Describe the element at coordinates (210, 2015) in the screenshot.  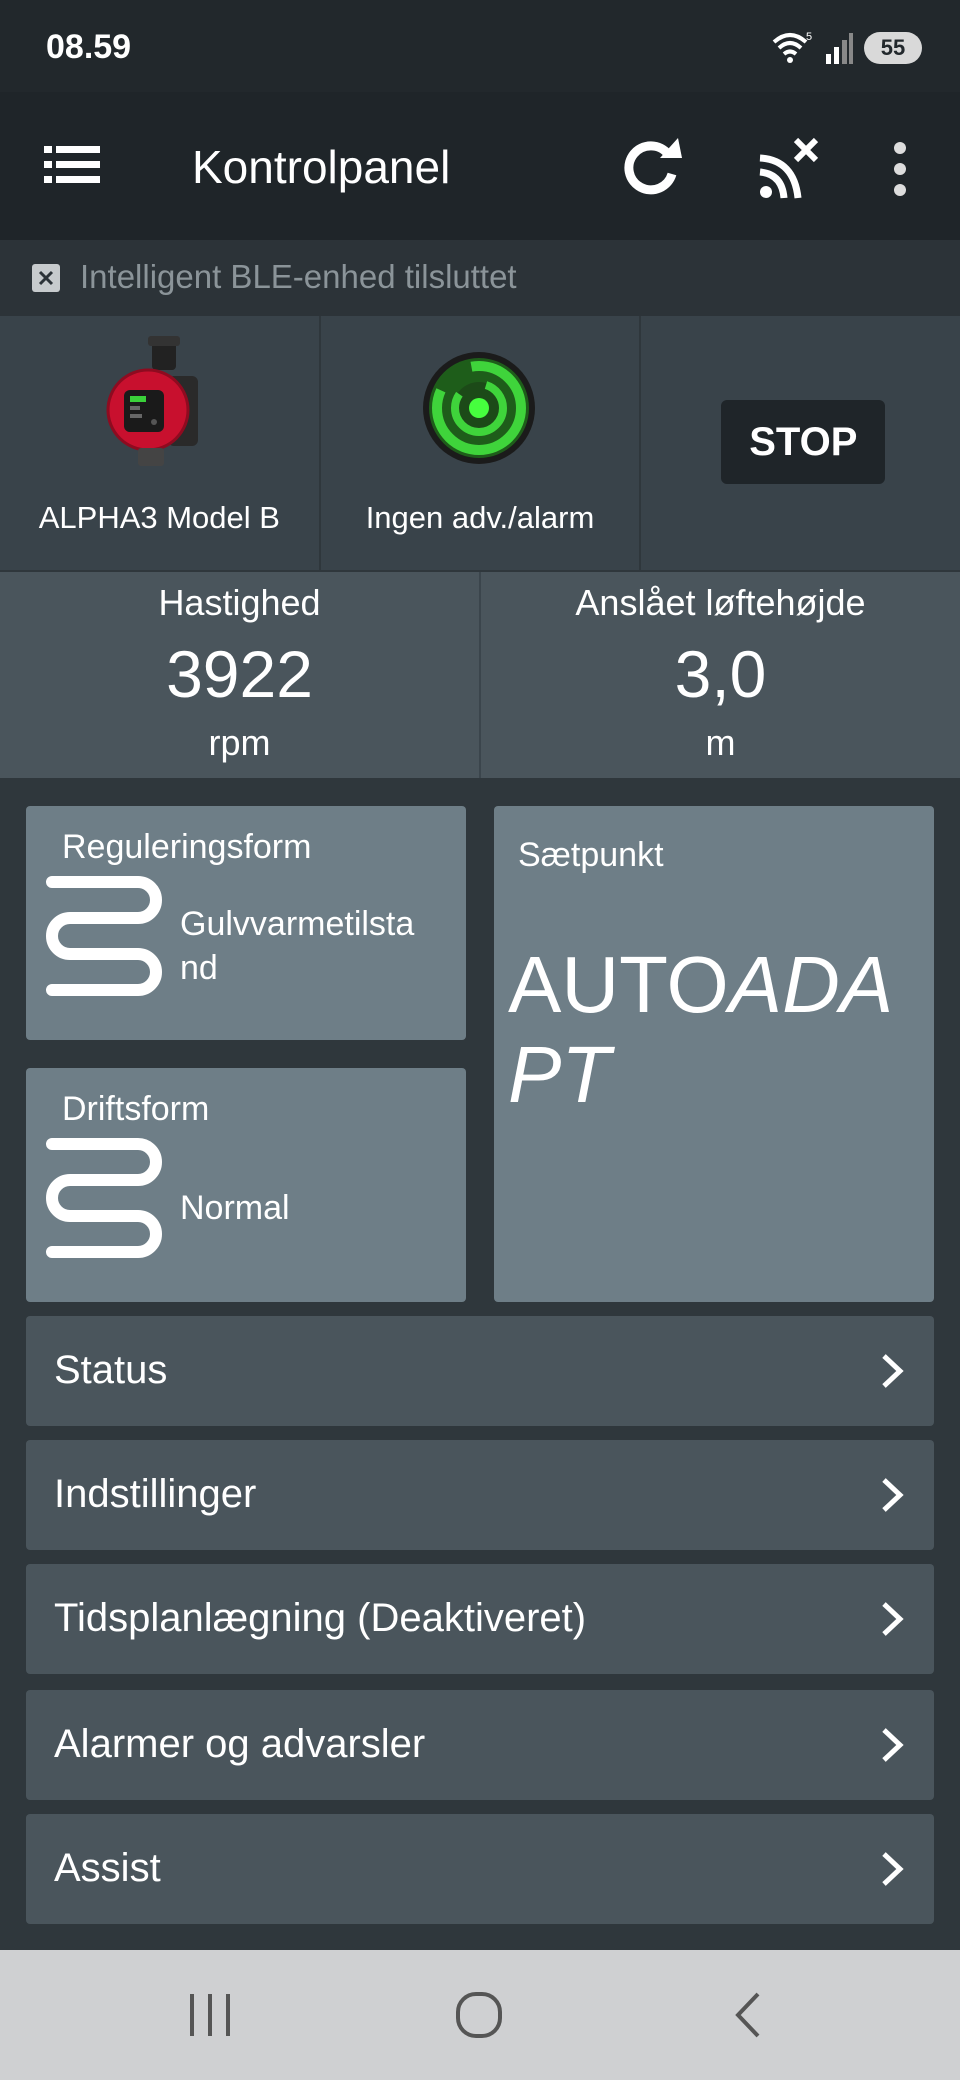
I see `recent-apps-icon` at that location.